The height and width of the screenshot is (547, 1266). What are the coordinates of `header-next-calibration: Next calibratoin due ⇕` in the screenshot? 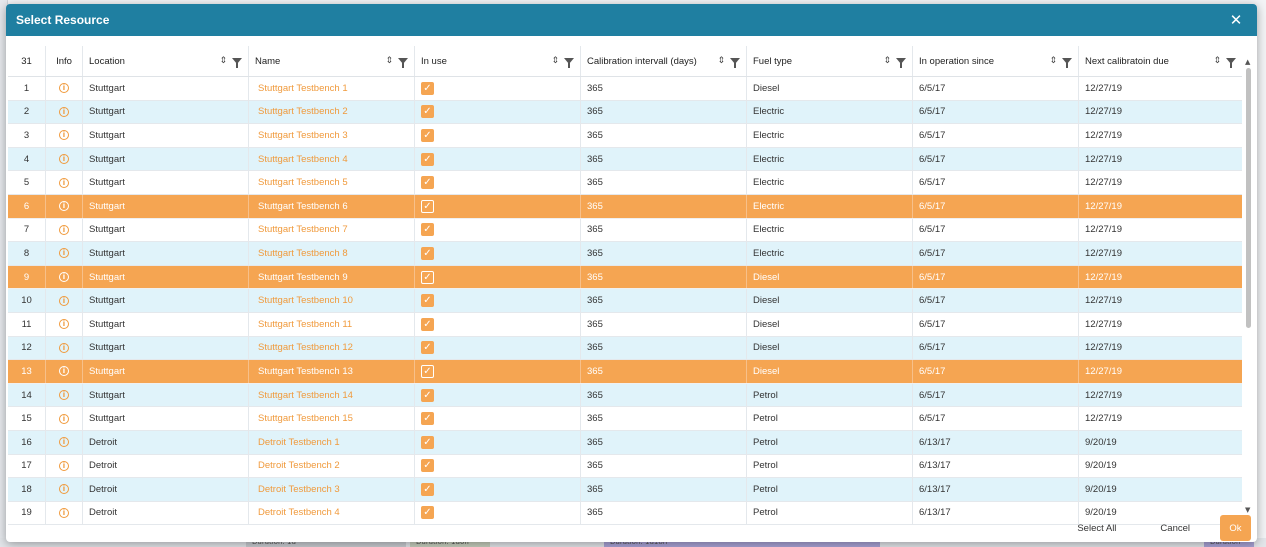 It's located at (1160, 61).